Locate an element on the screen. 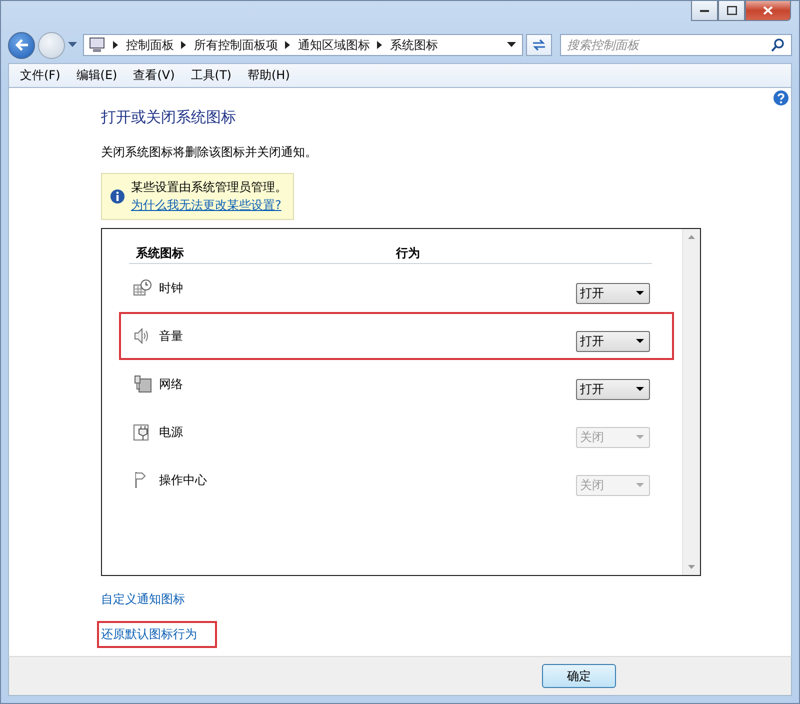  breadcrumb: 通知区域图标 is located at coordinates (334, 45).